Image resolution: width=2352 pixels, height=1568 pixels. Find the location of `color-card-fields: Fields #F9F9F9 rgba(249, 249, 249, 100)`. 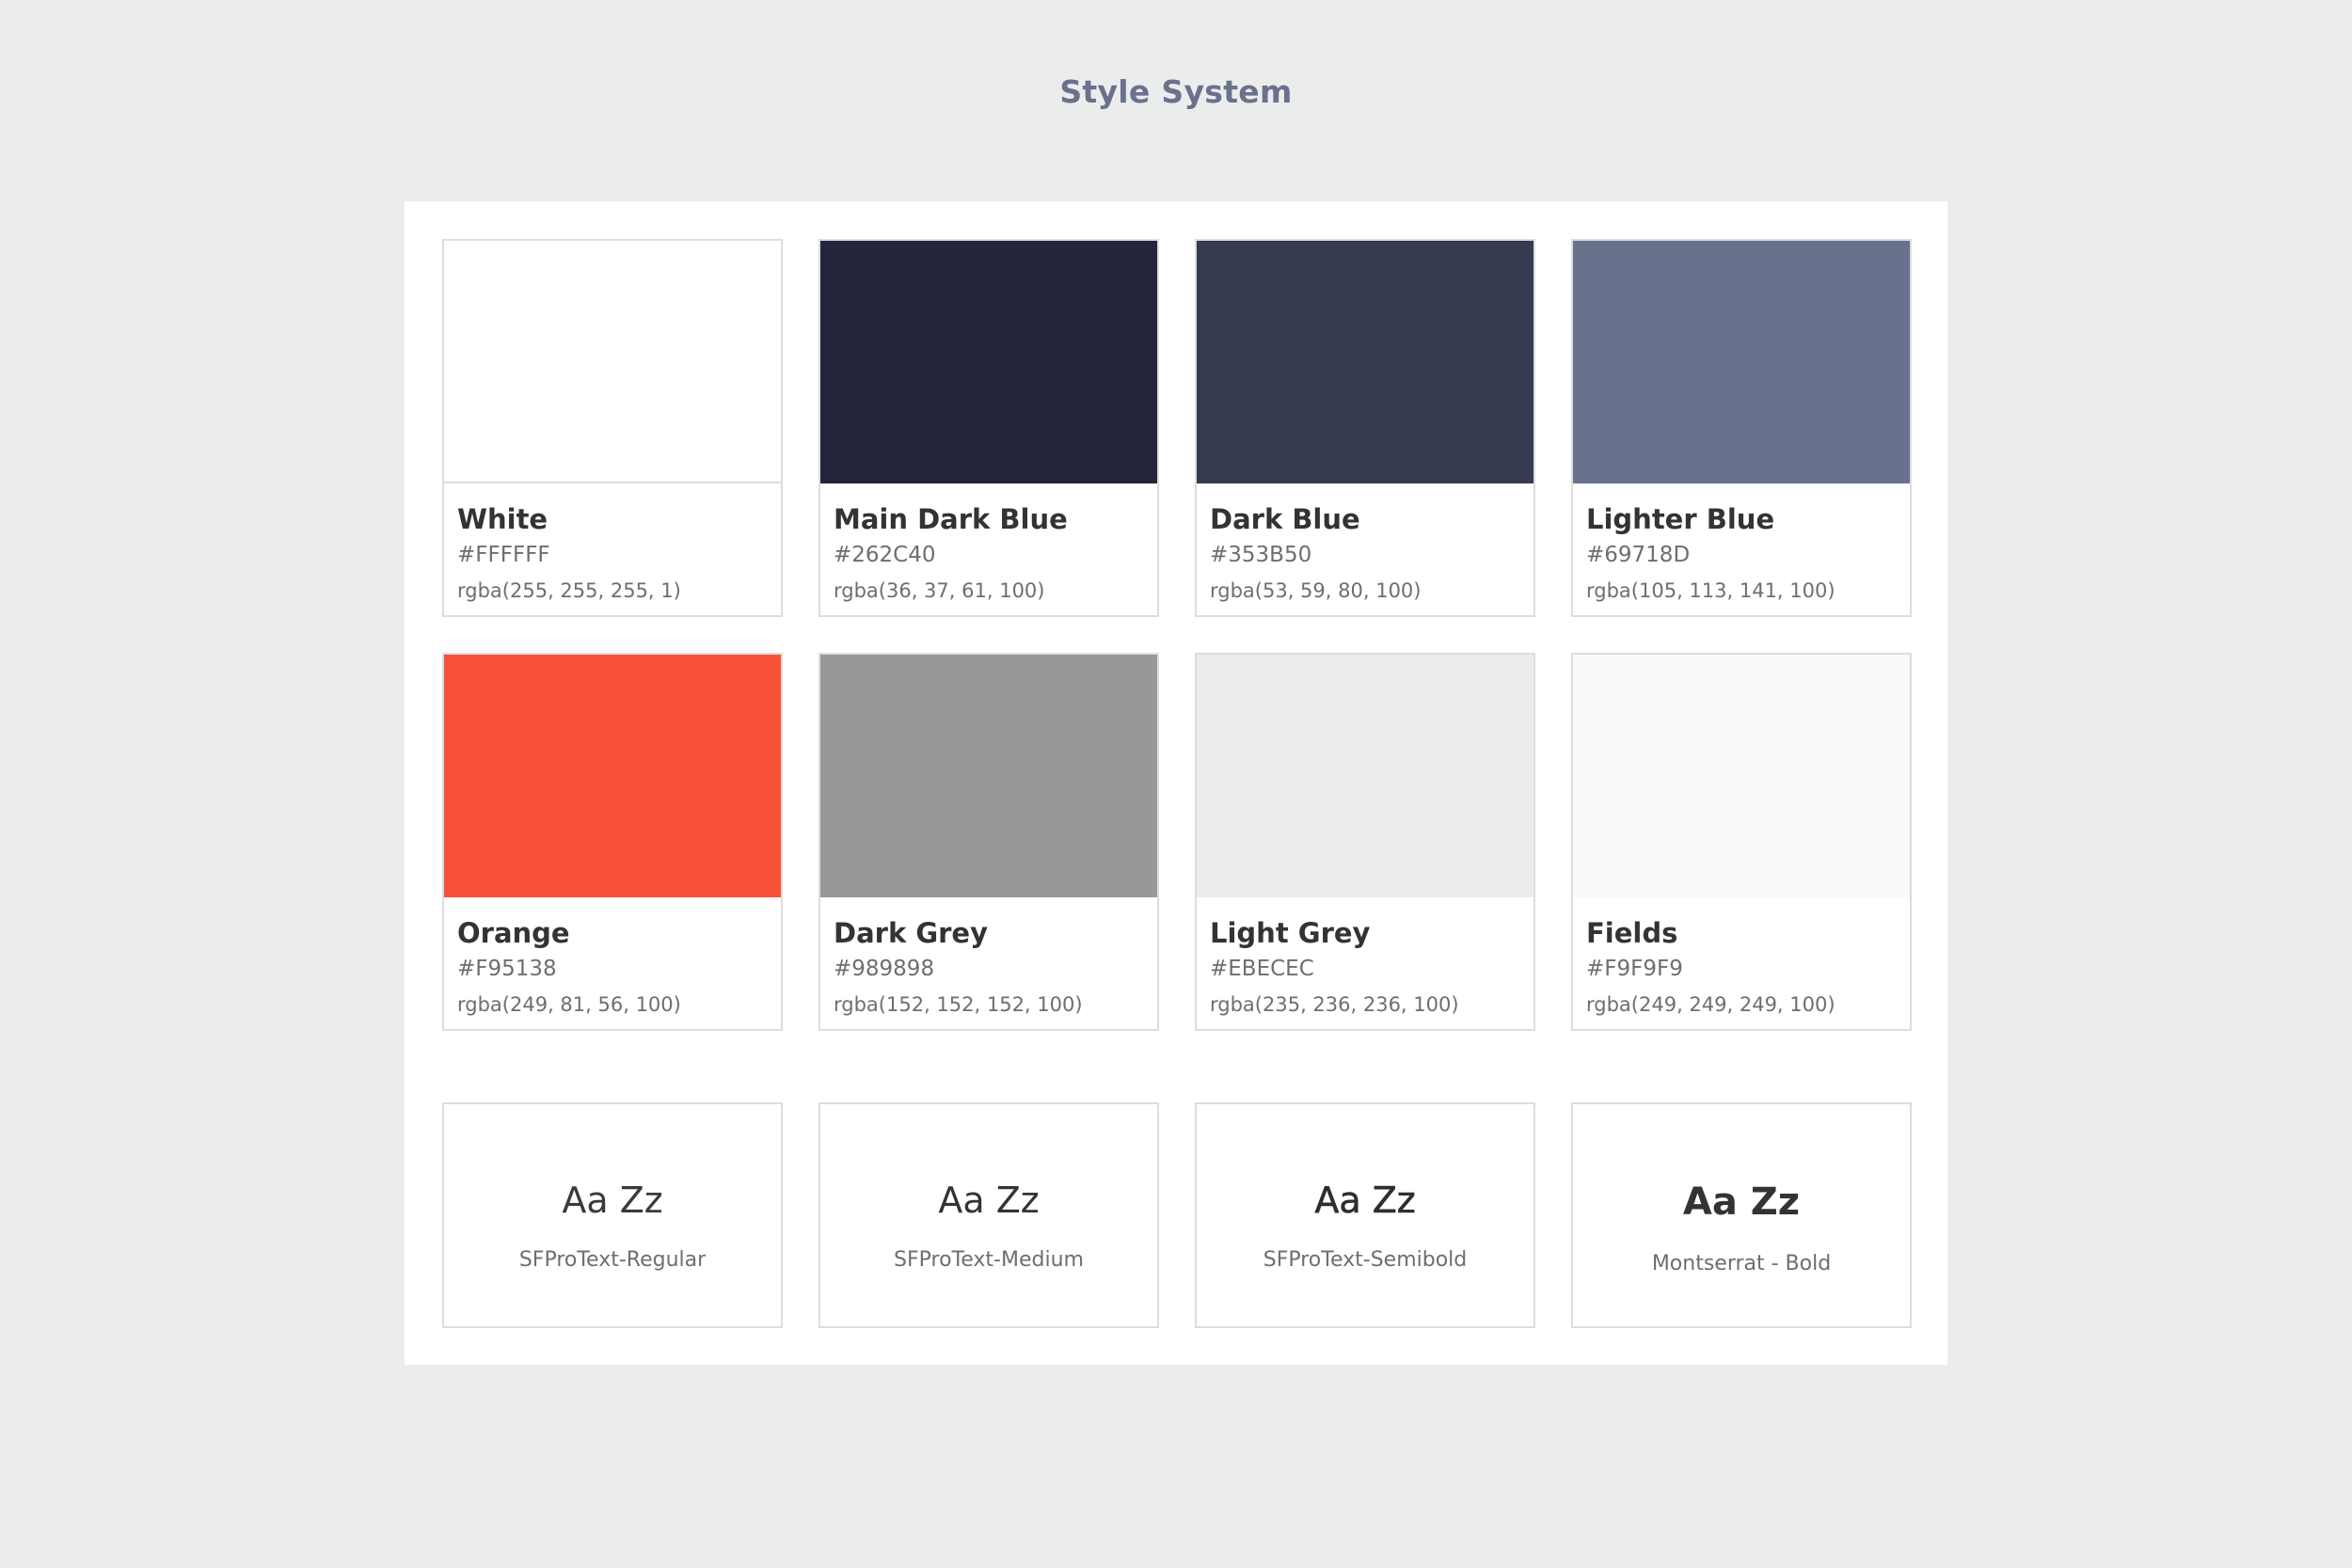

color-card-fields: Fields #F9F9F9 rgba(249, 249, 249, 100) is located at coordinates (1741, 842).